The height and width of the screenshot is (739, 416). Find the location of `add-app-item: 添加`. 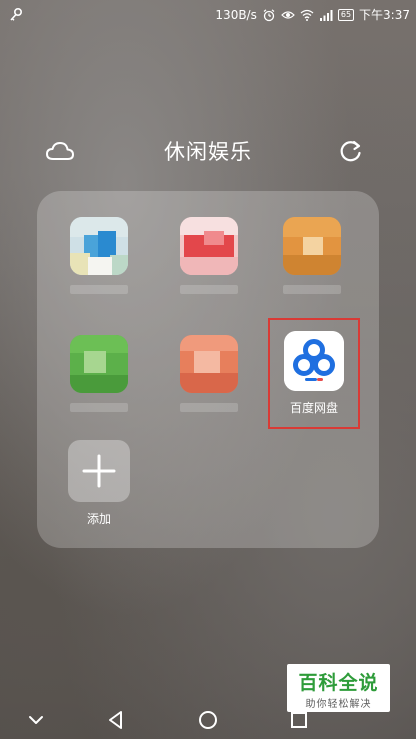

add-app-item: 添加 is located at coordinates (100, 485).